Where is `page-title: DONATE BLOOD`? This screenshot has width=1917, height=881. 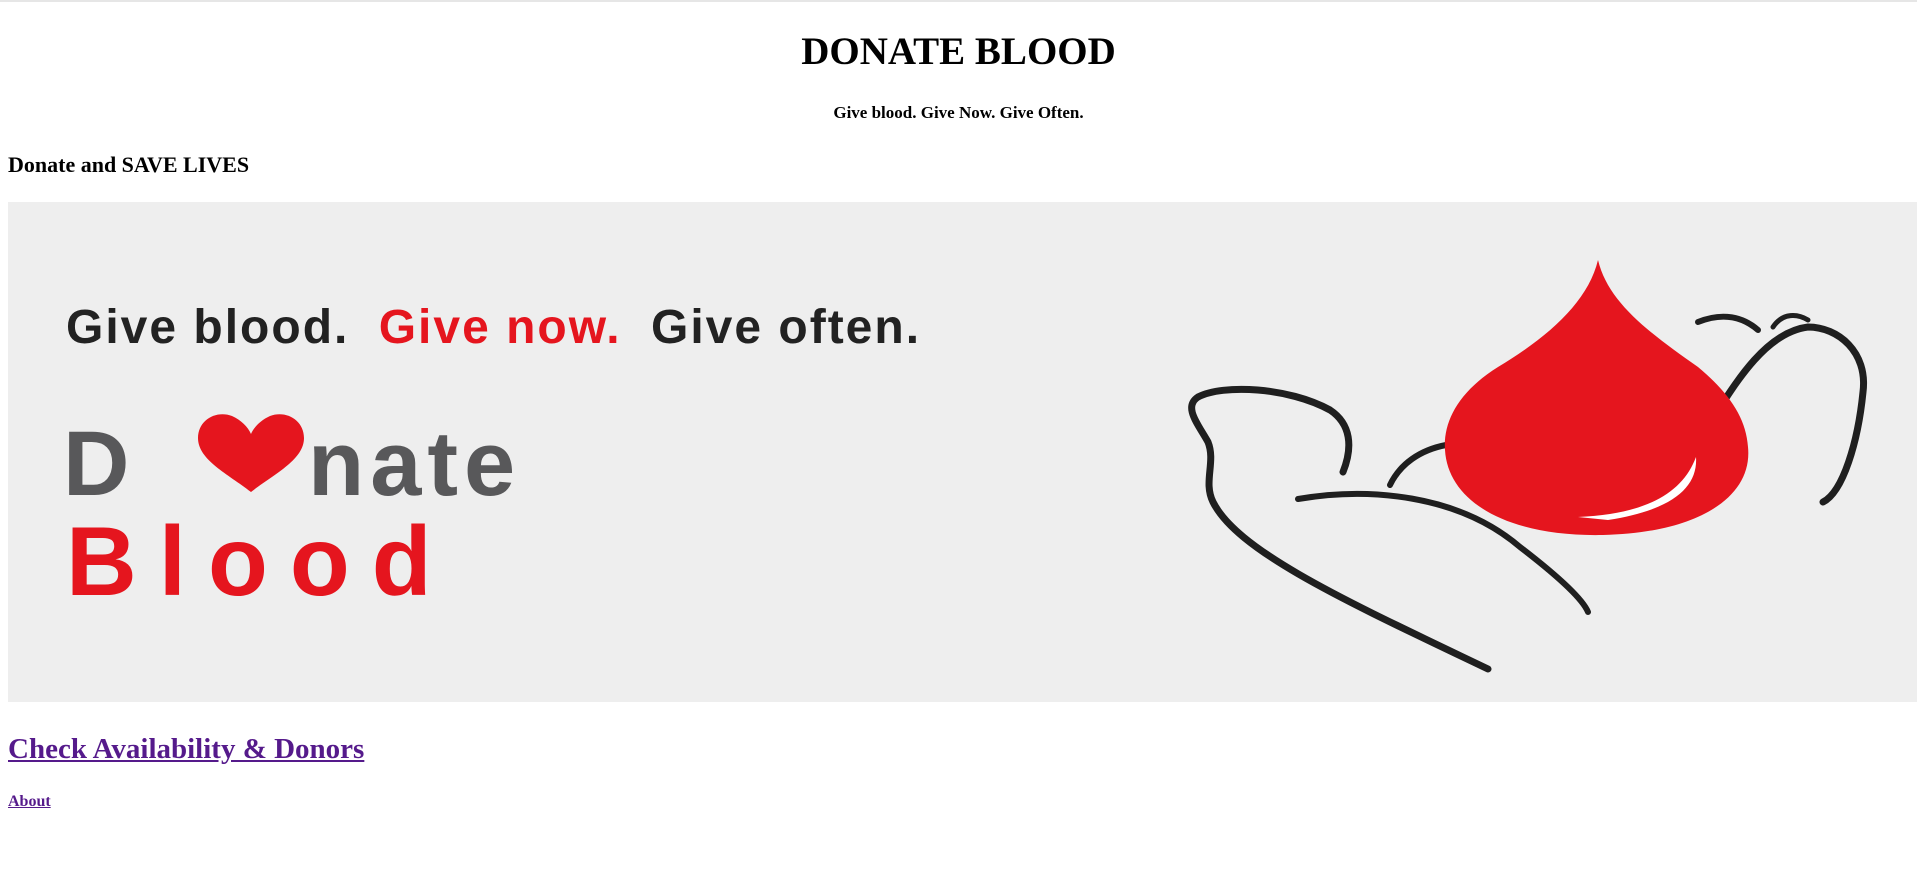
page-title: DONATE BLOOD is located at coordinates (958, 51).